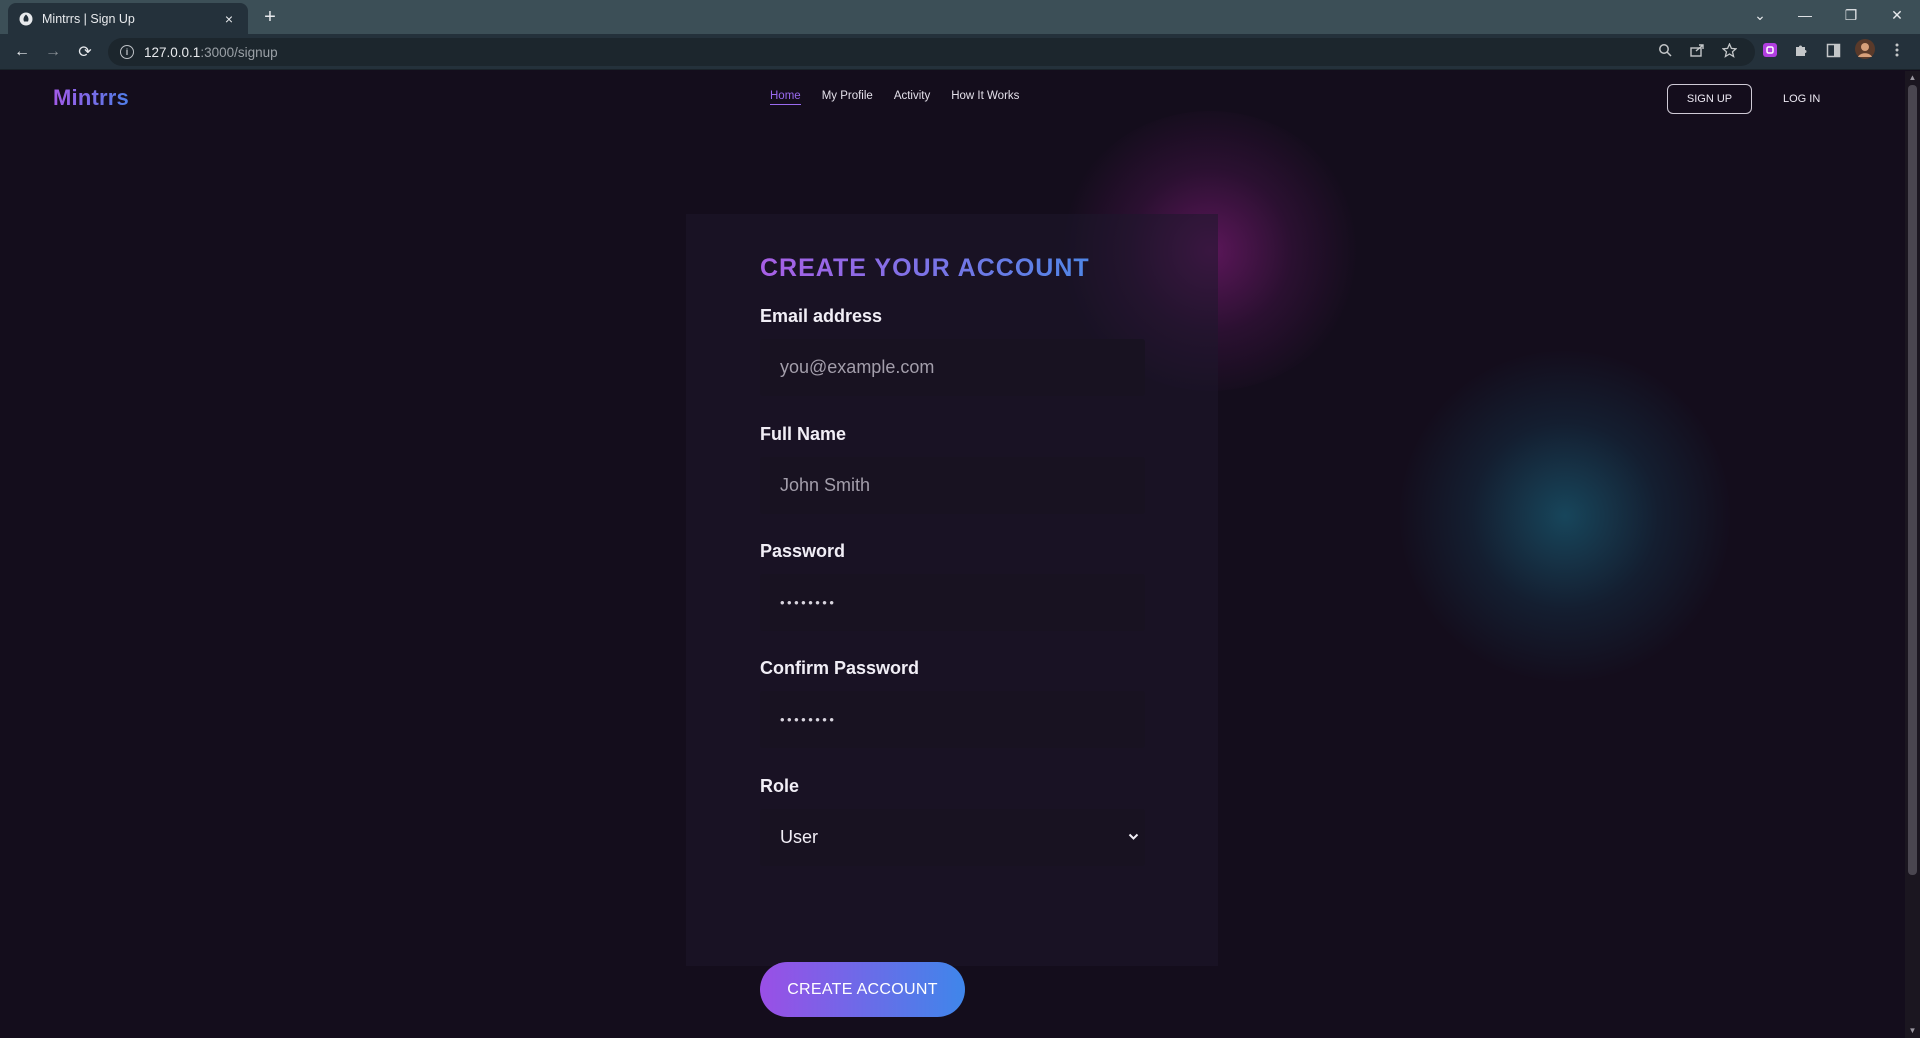  I want to click on teal-glow-decoration, so click(1565, 516).